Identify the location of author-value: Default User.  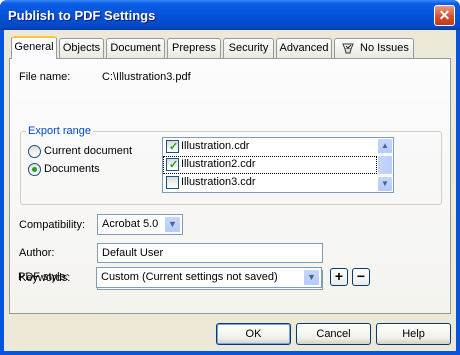
(133, 253).